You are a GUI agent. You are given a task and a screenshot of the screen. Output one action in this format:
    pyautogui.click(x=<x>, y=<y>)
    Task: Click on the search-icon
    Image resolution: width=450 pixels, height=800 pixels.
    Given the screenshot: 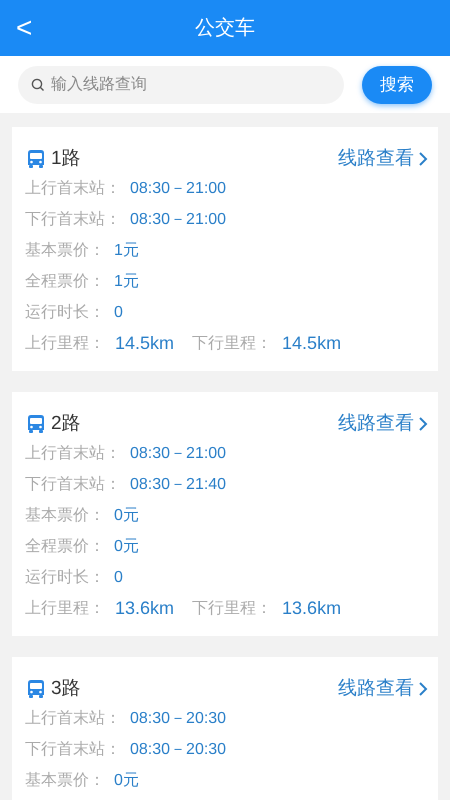 What is the action you would take?
    pyautogui.click(x=38, y=85)
    